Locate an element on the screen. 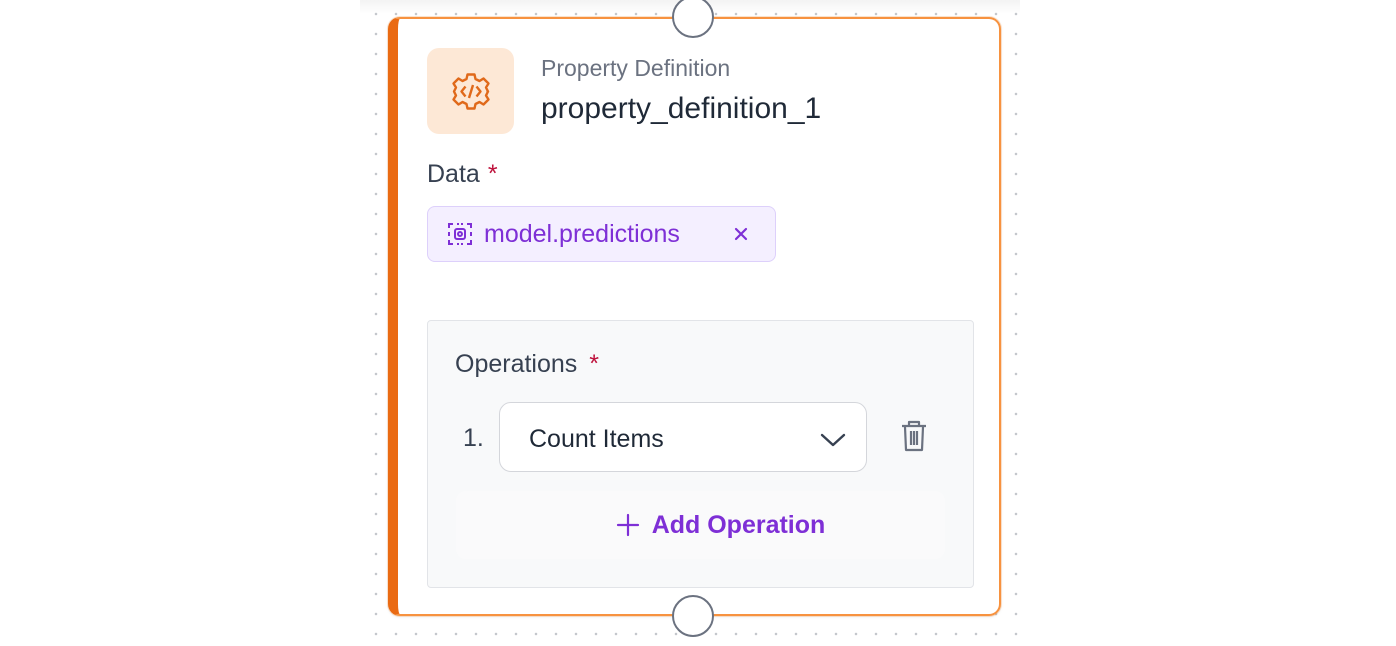  code-gear-icon is located at coordinates (470, 91).